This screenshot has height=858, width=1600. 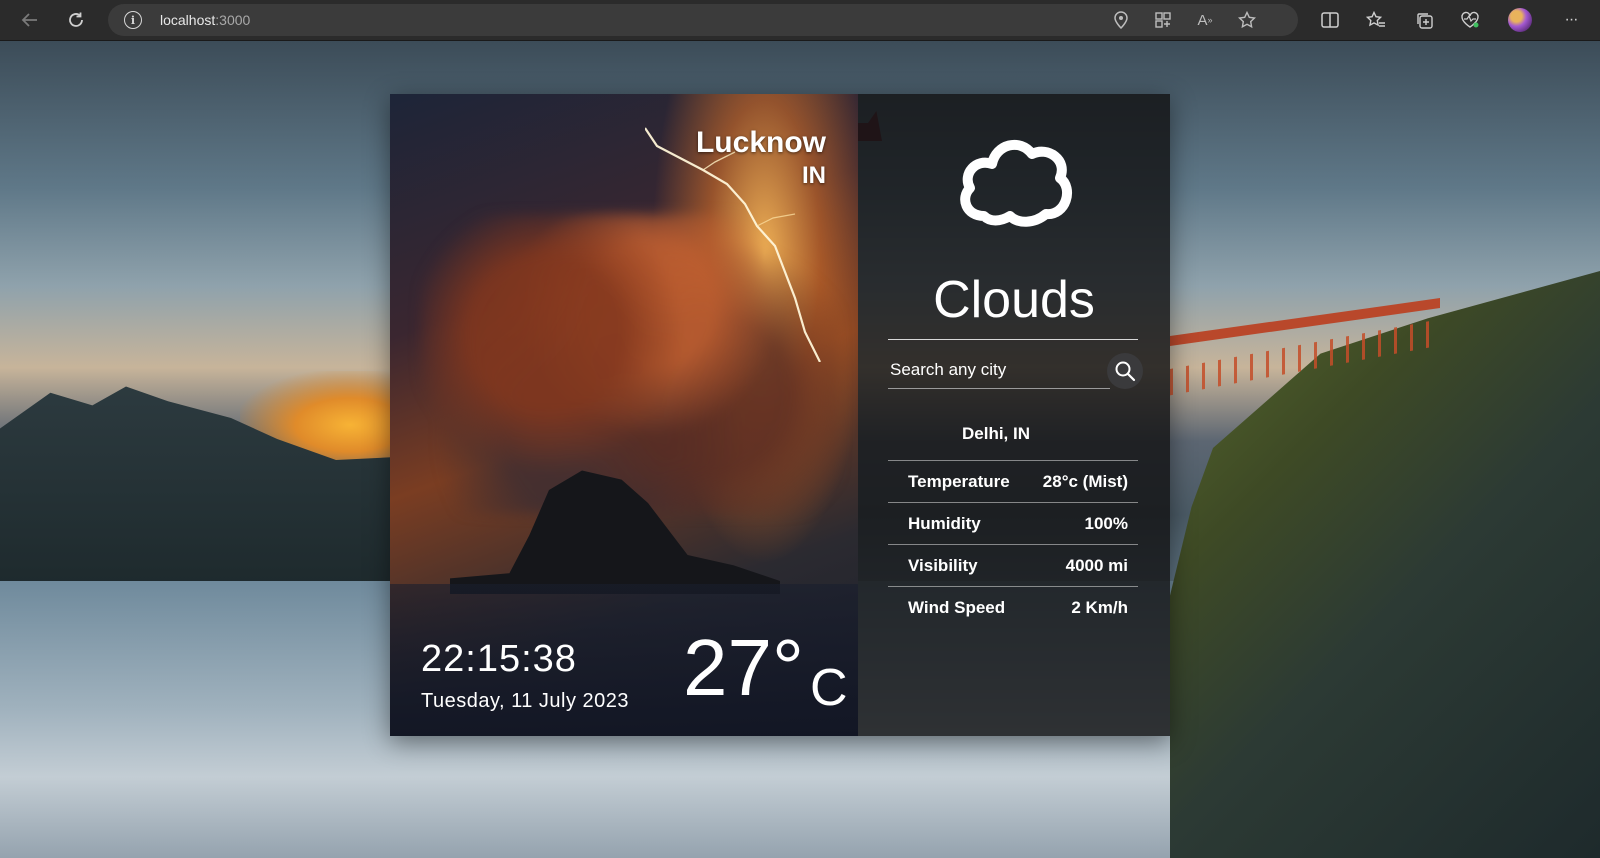 I want to click on temperature-unit: C, so click(x=829, y=688).